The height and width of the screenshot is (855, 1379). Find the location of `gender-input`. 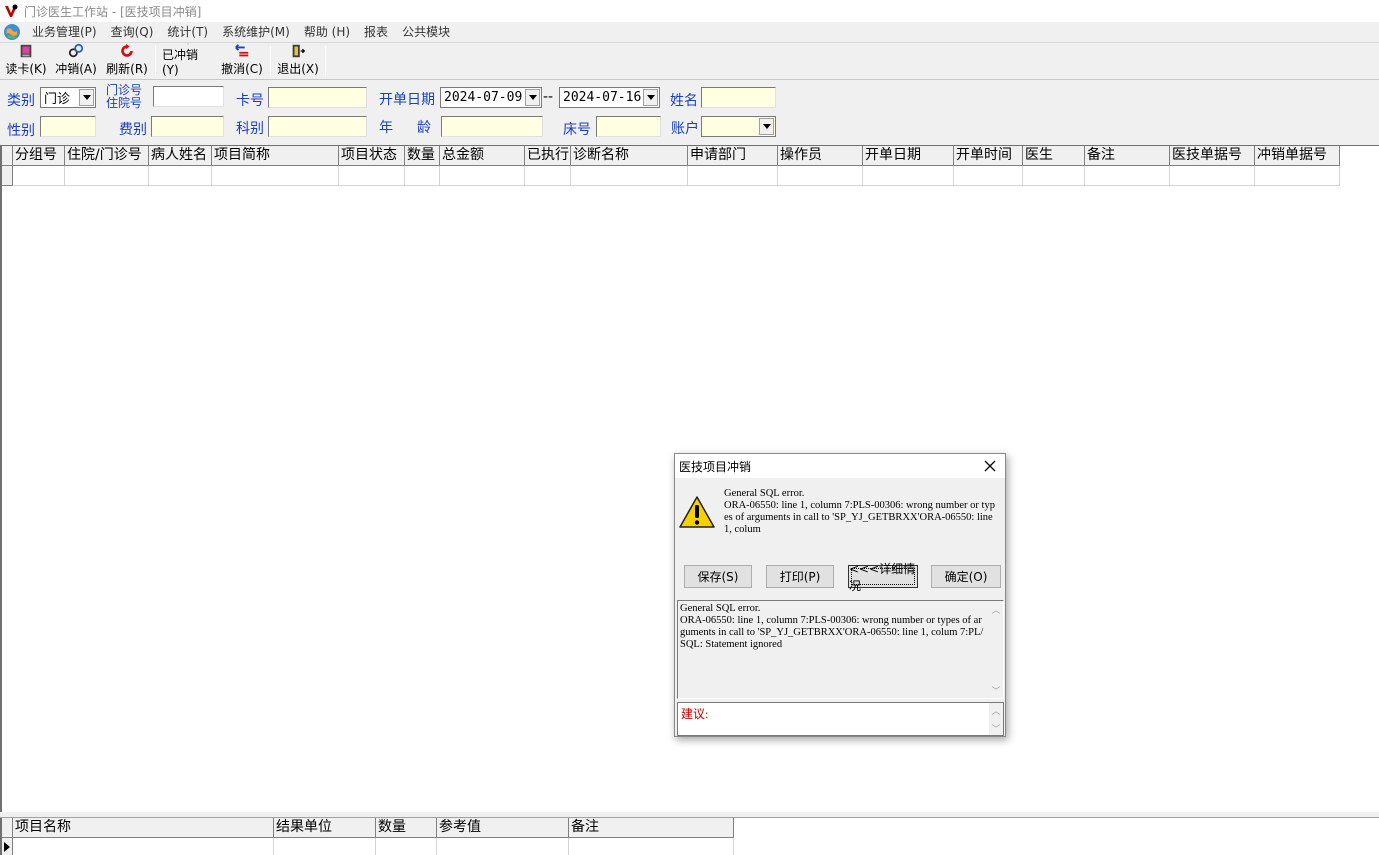

gender-input is located at coordinates (68, 126).